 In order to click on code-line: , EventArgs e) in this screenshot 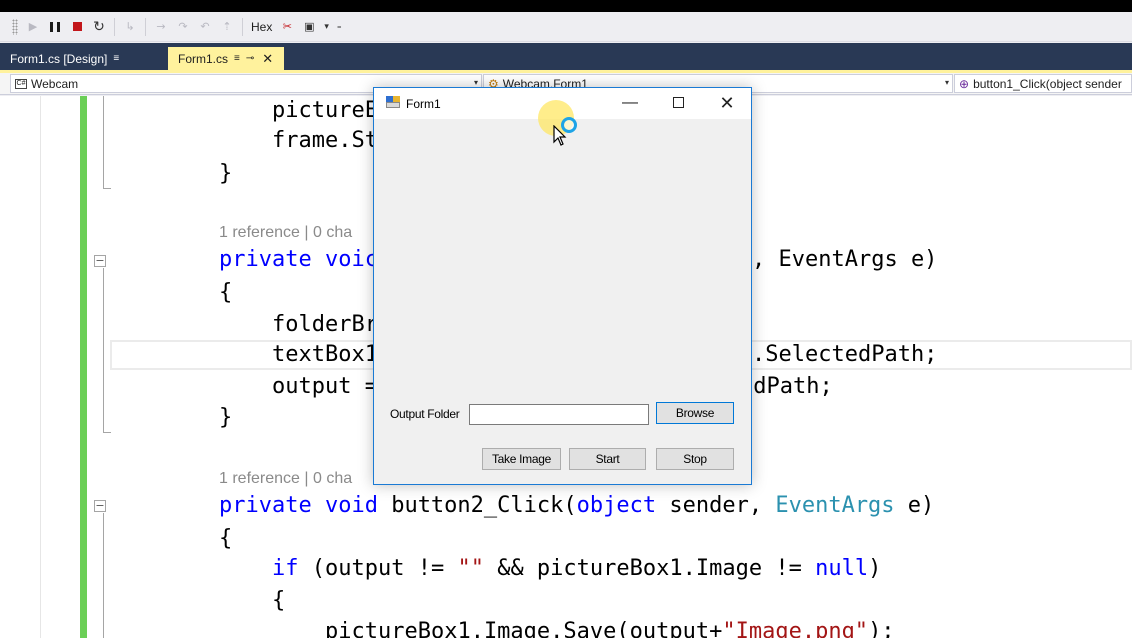, I will do `click(844, 260)`.